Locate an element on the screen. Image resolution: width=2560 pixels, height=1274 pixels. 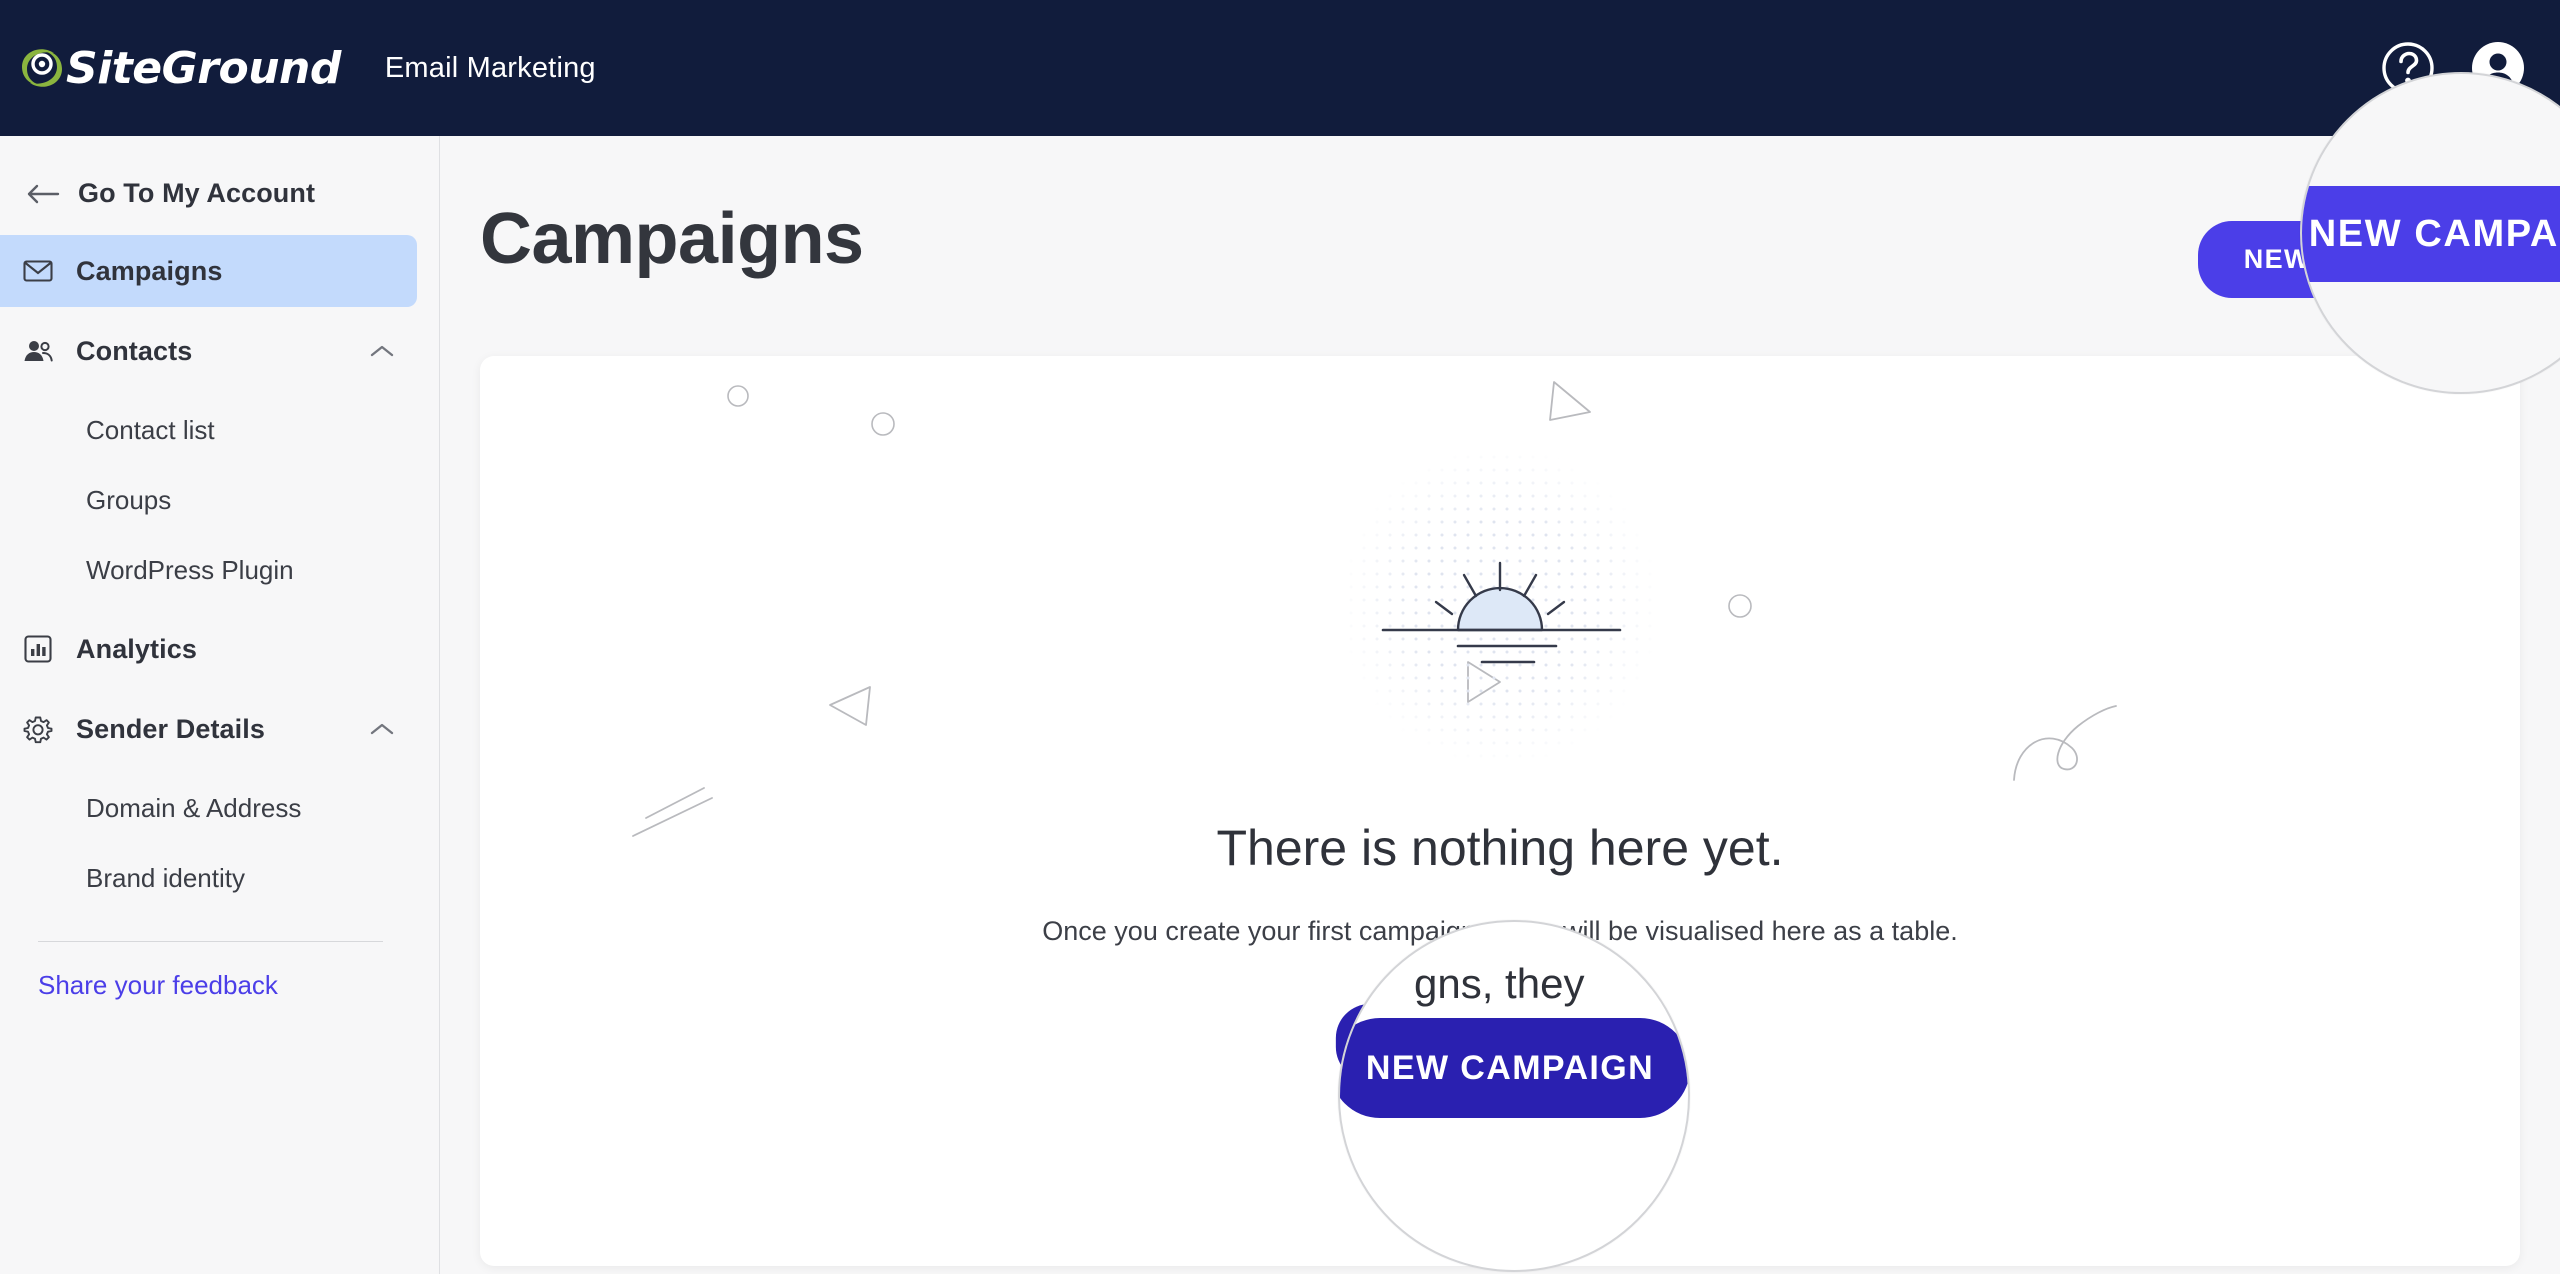
page-title: Campaigns is located at coordinates (672, 239).